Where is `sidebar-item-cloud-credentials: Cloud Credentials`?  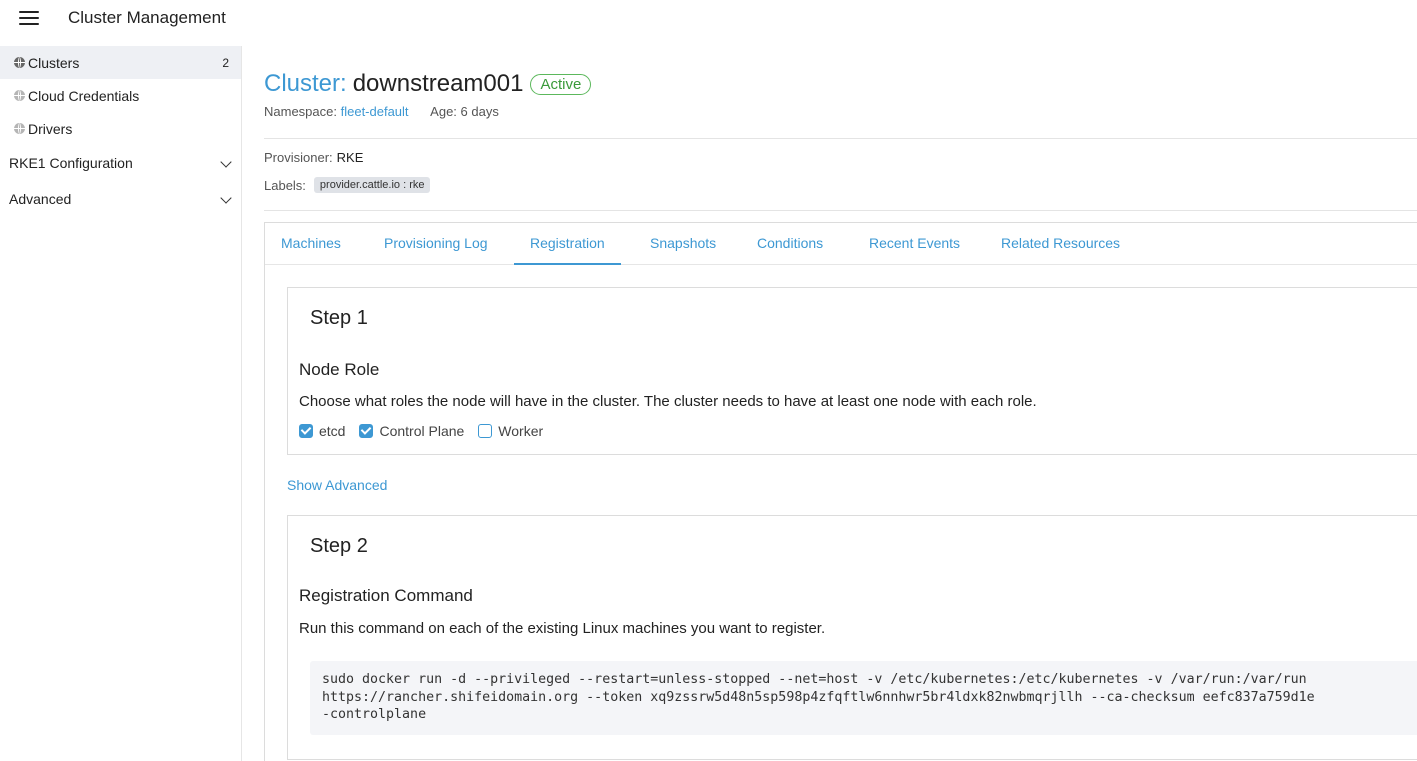
sidebar-item-cloud-credentials: Cloud Credentials is located at coordinates (120, 95).